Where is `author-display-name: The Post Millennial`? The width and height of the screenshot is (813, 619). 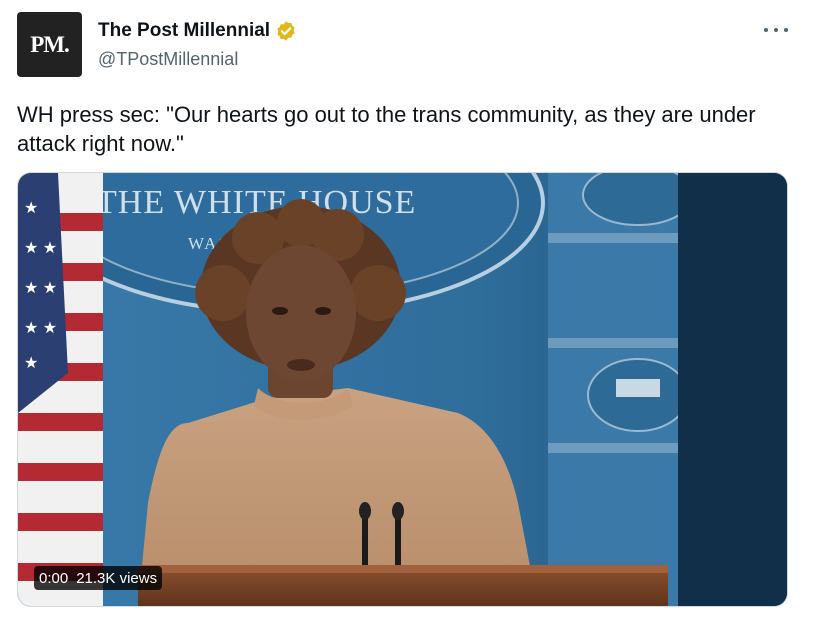 author-display-name: The Post Millennial is located at coordinates (184, 31).